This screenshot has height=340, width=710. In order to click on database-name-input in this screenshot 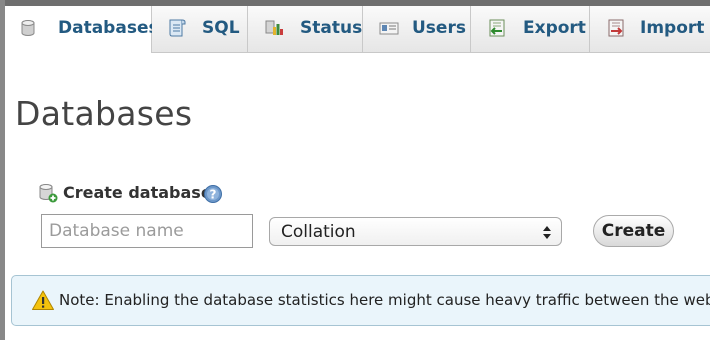, I will do `click(147, 231)`.